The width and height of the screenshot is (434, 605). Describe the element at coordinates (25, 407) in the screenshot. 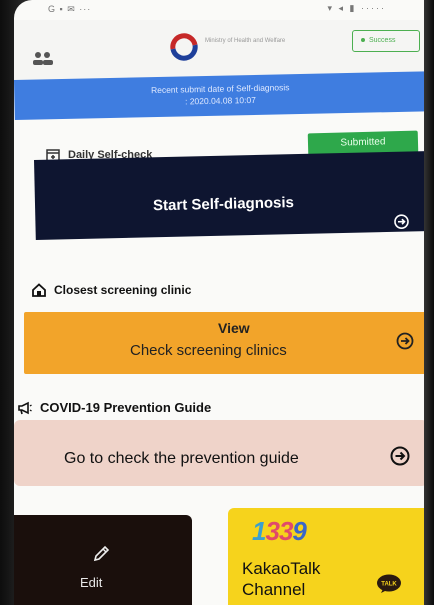

I see `megaphone-icon` at that location.